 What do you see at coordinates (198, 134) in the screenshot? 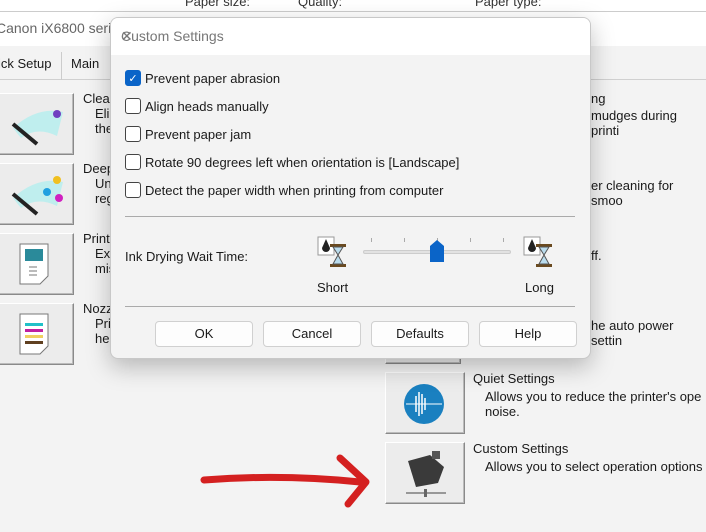
I see `option-label: Prevent paper jam` at bounding box center [198, 134].